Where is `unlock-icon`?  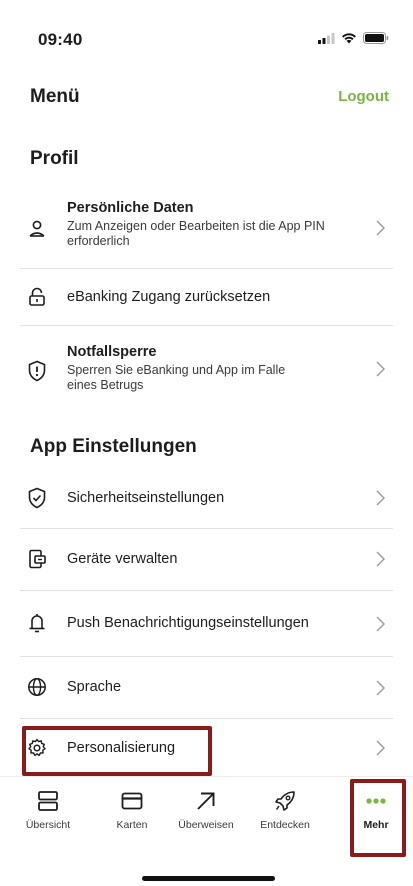 unlock-icon is located at coordinates (37, 297).